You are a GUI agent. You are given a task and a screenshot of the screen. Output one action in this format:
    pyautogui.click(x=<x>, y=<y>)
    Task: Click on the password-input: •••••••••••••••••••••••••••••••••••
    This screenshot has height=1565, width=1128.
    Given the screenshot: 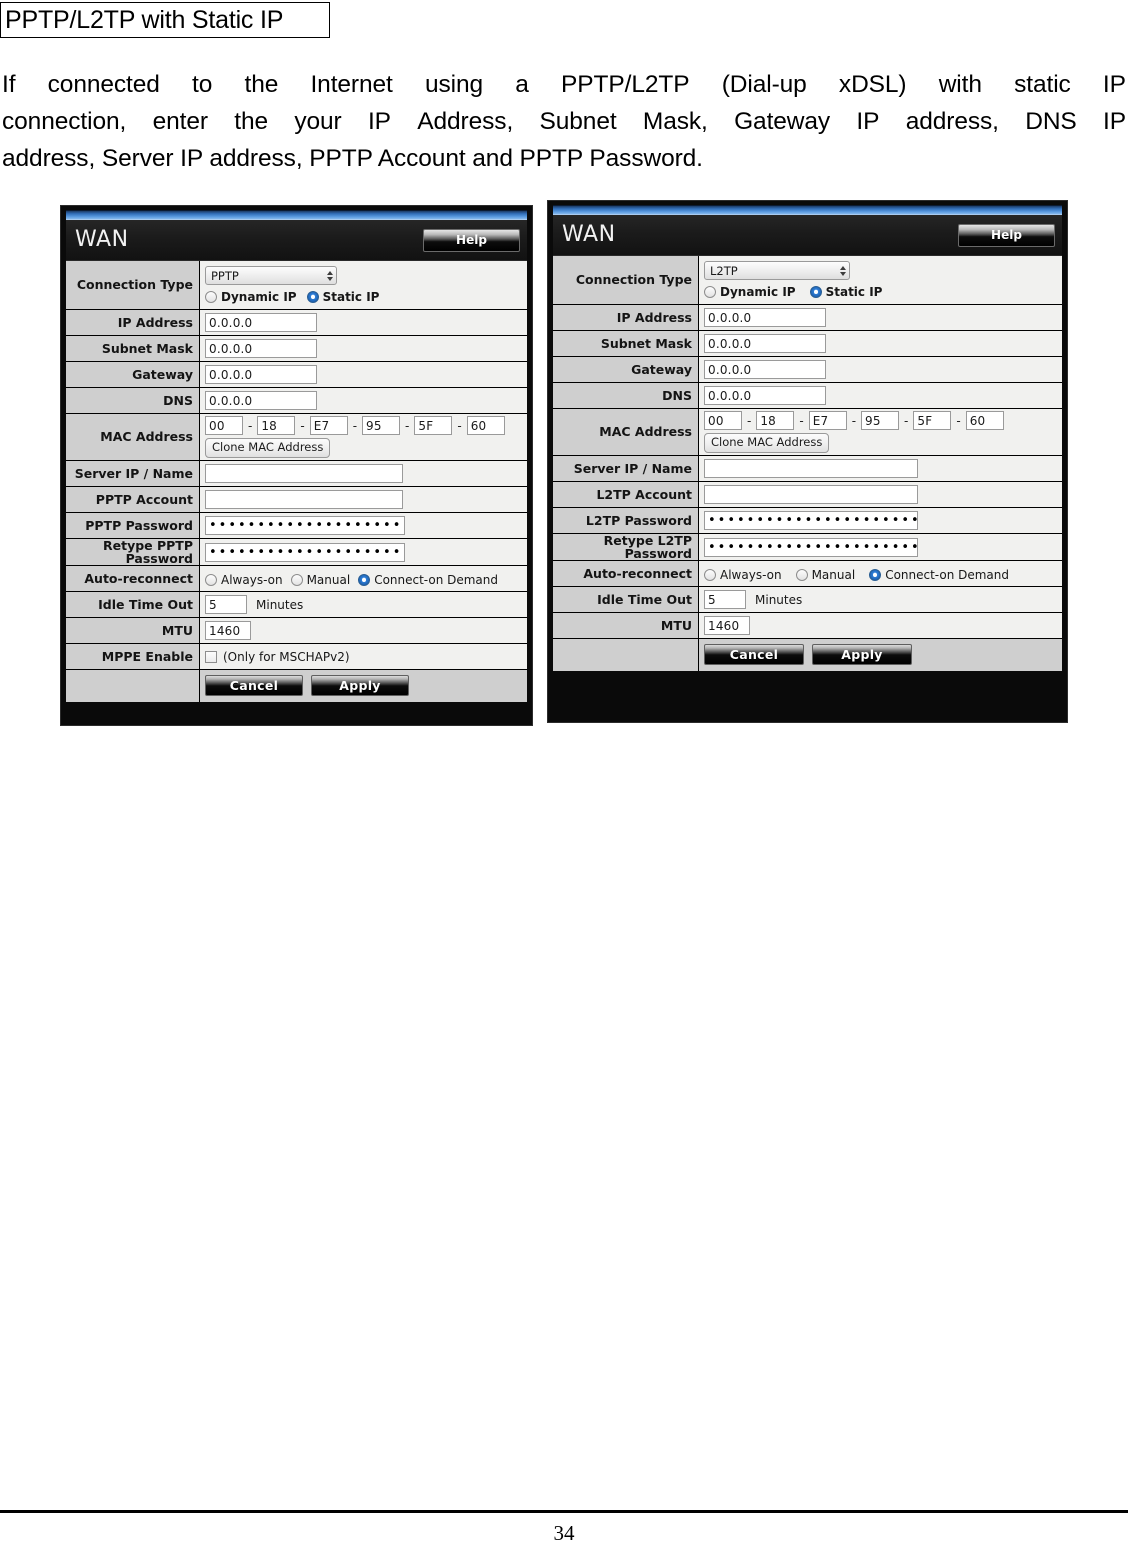 What is the action you would take?
    pyautogui.click(x=811, y=520)
    